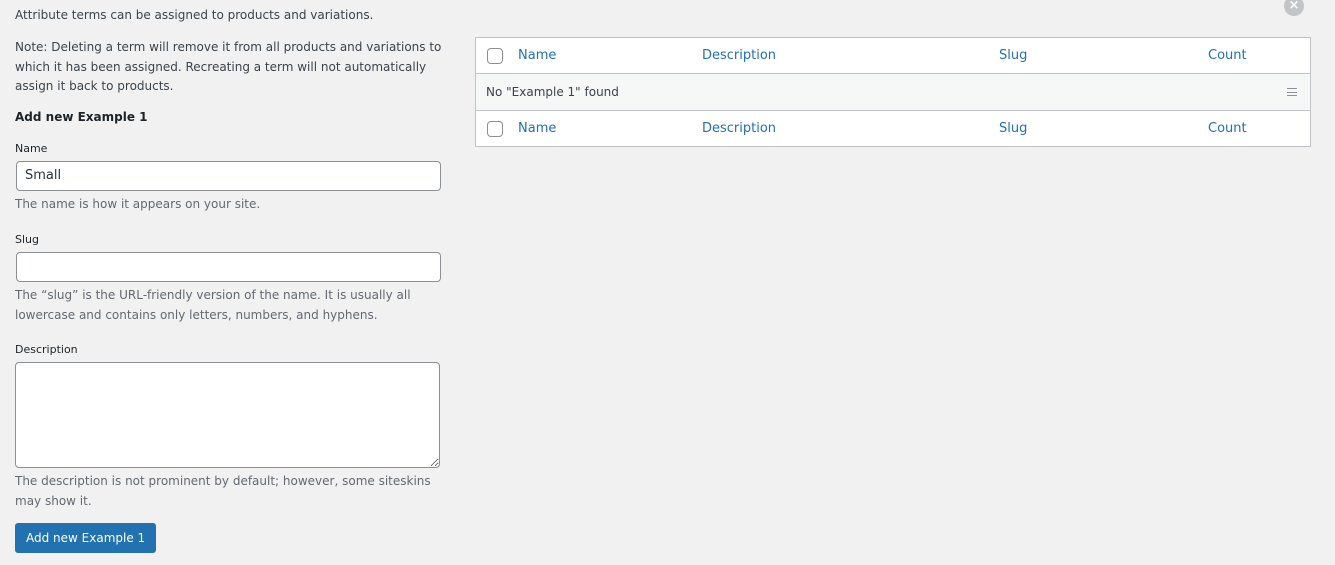 The height and width of the screenshot is (565, 1335). What do you see at coordinates (86, 537) in the screenshot?
I see `add-term-button: Add new Example 1` at bounding box center [86, 537].